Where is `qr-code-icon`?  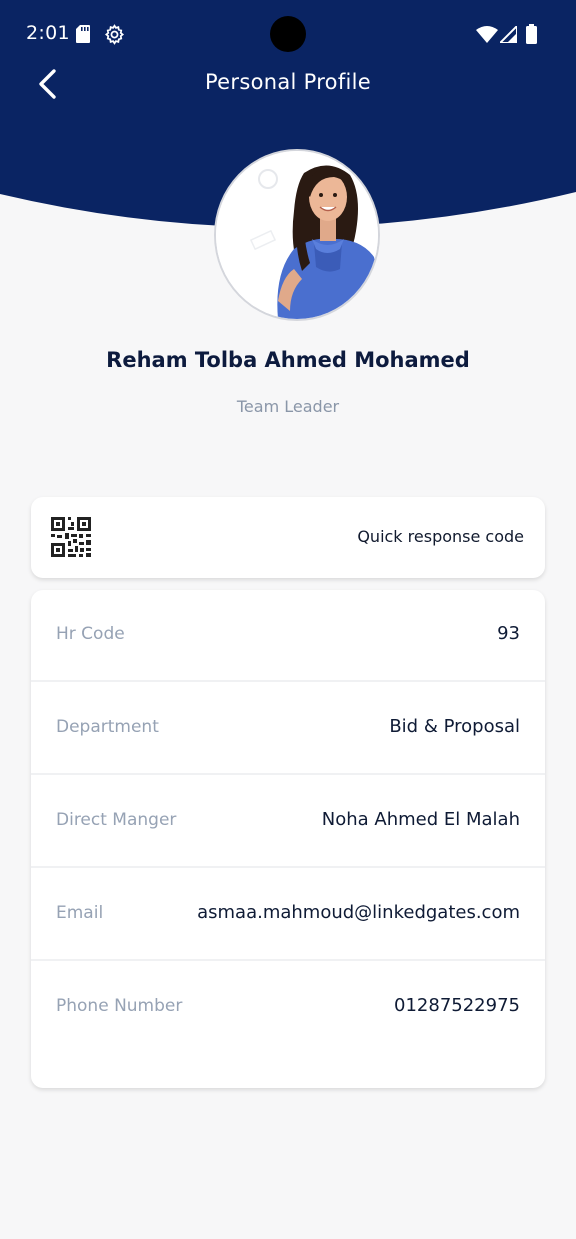 qr-code-icon is located at coordinates (71, 539).